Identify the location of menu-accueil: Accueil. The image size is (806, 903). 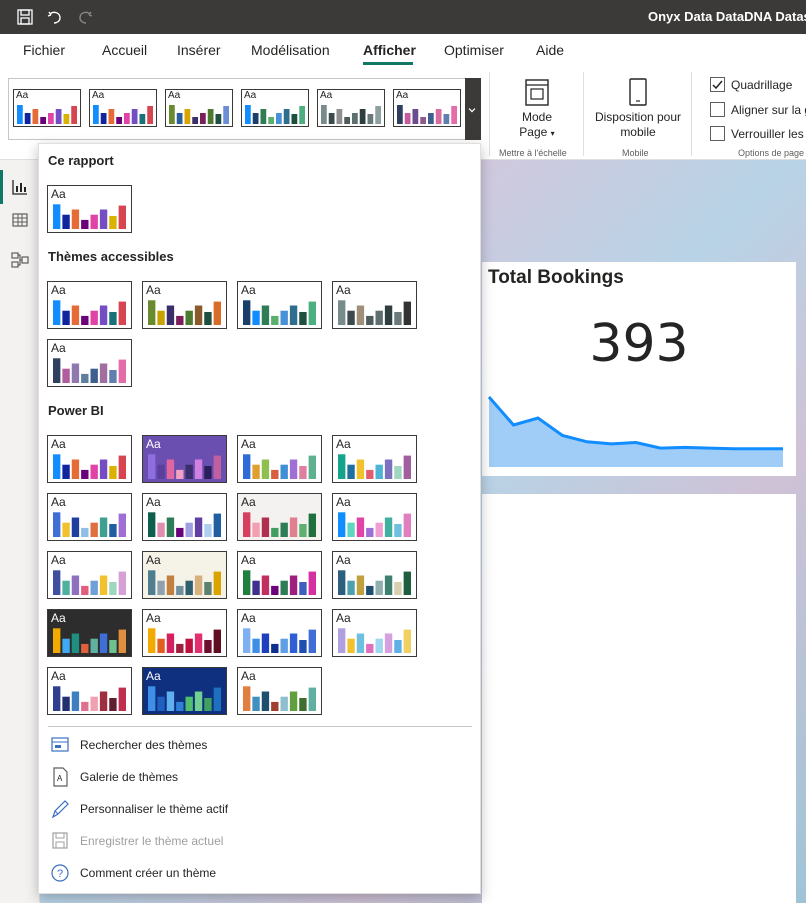
(124, 50).